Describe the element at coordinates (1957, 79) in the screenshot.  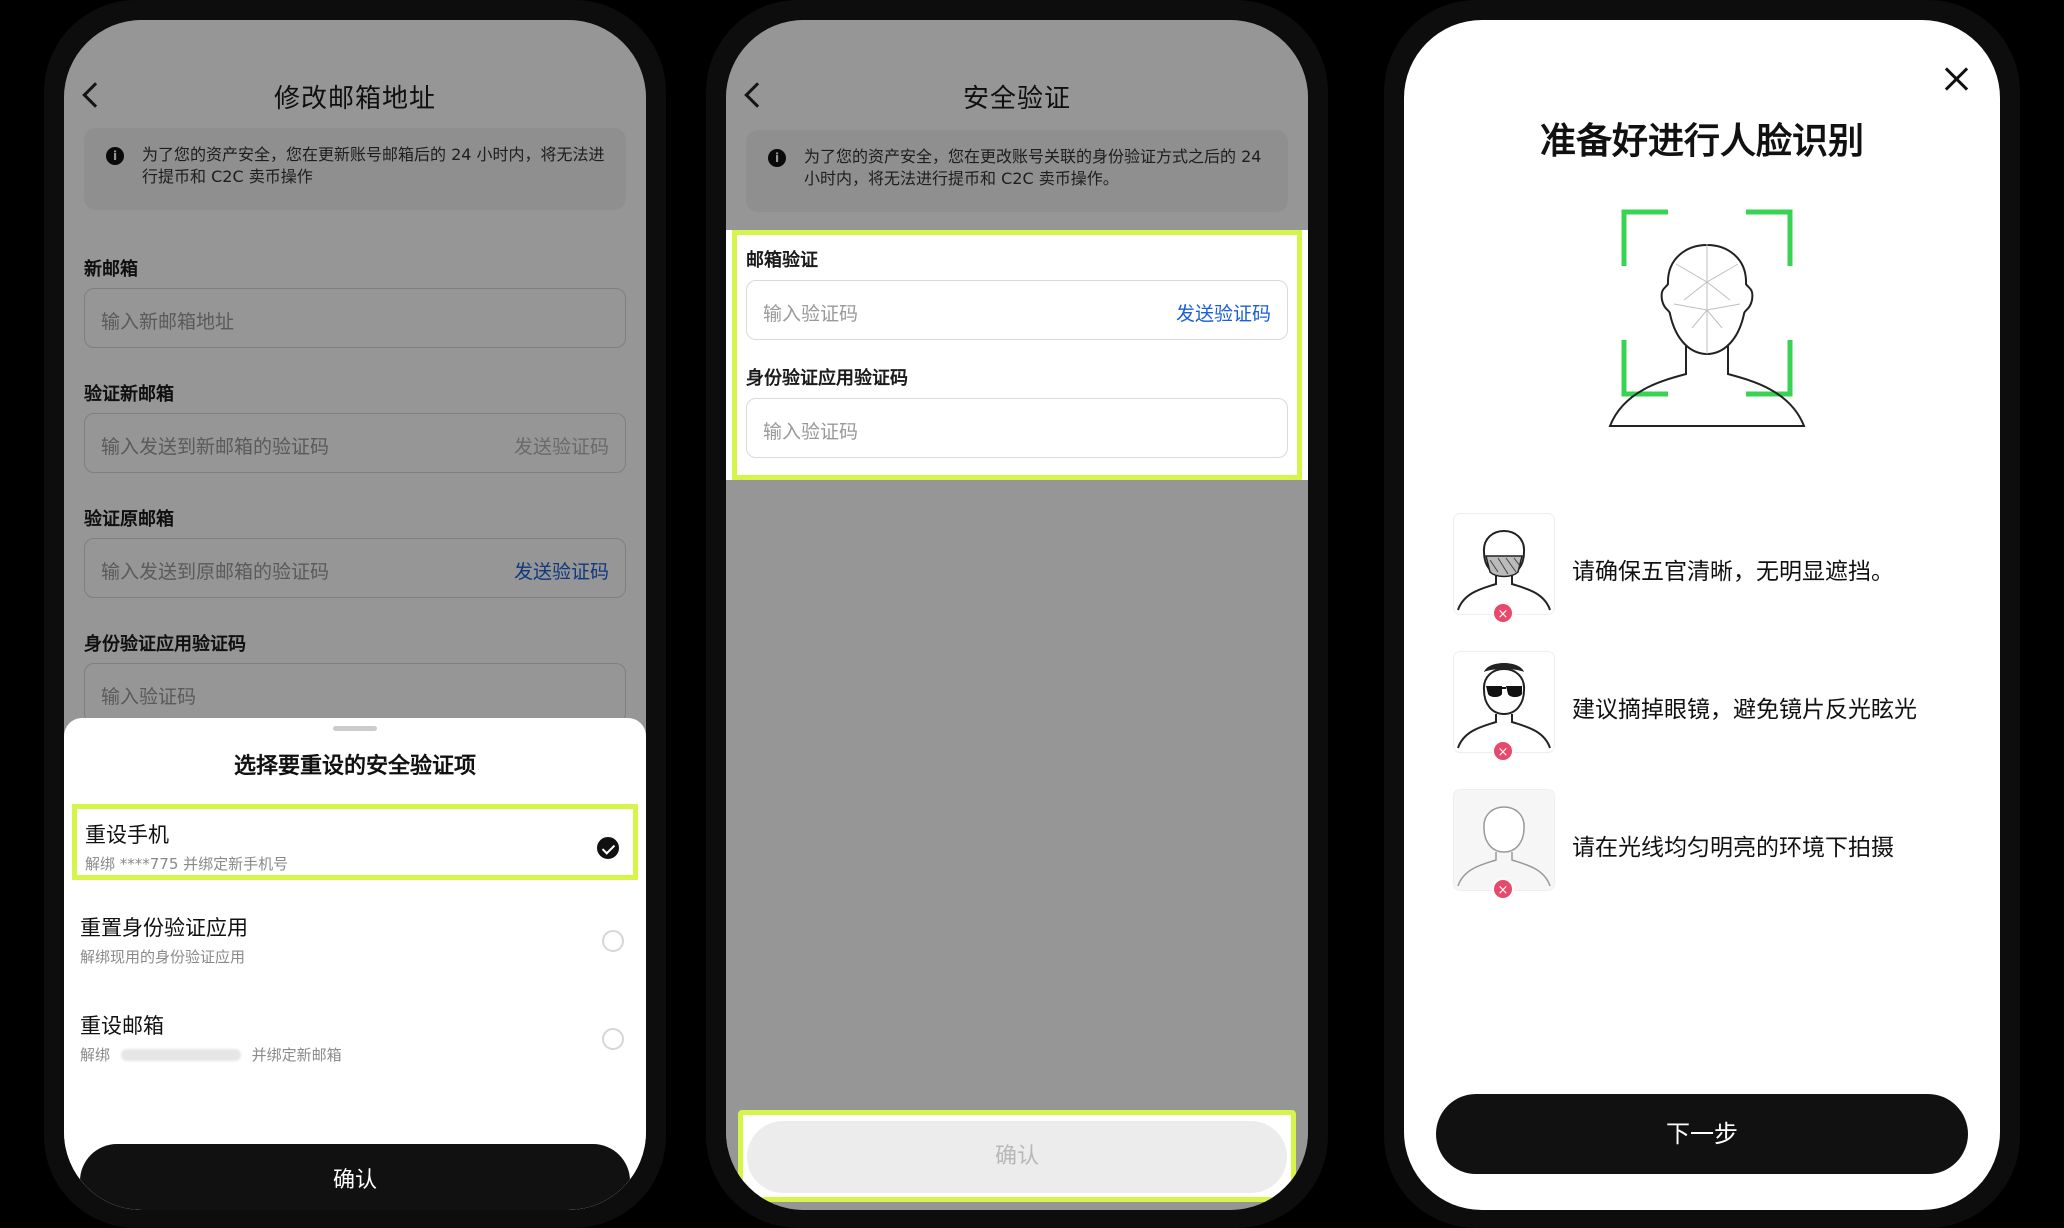
I see `close-icon` at that location.